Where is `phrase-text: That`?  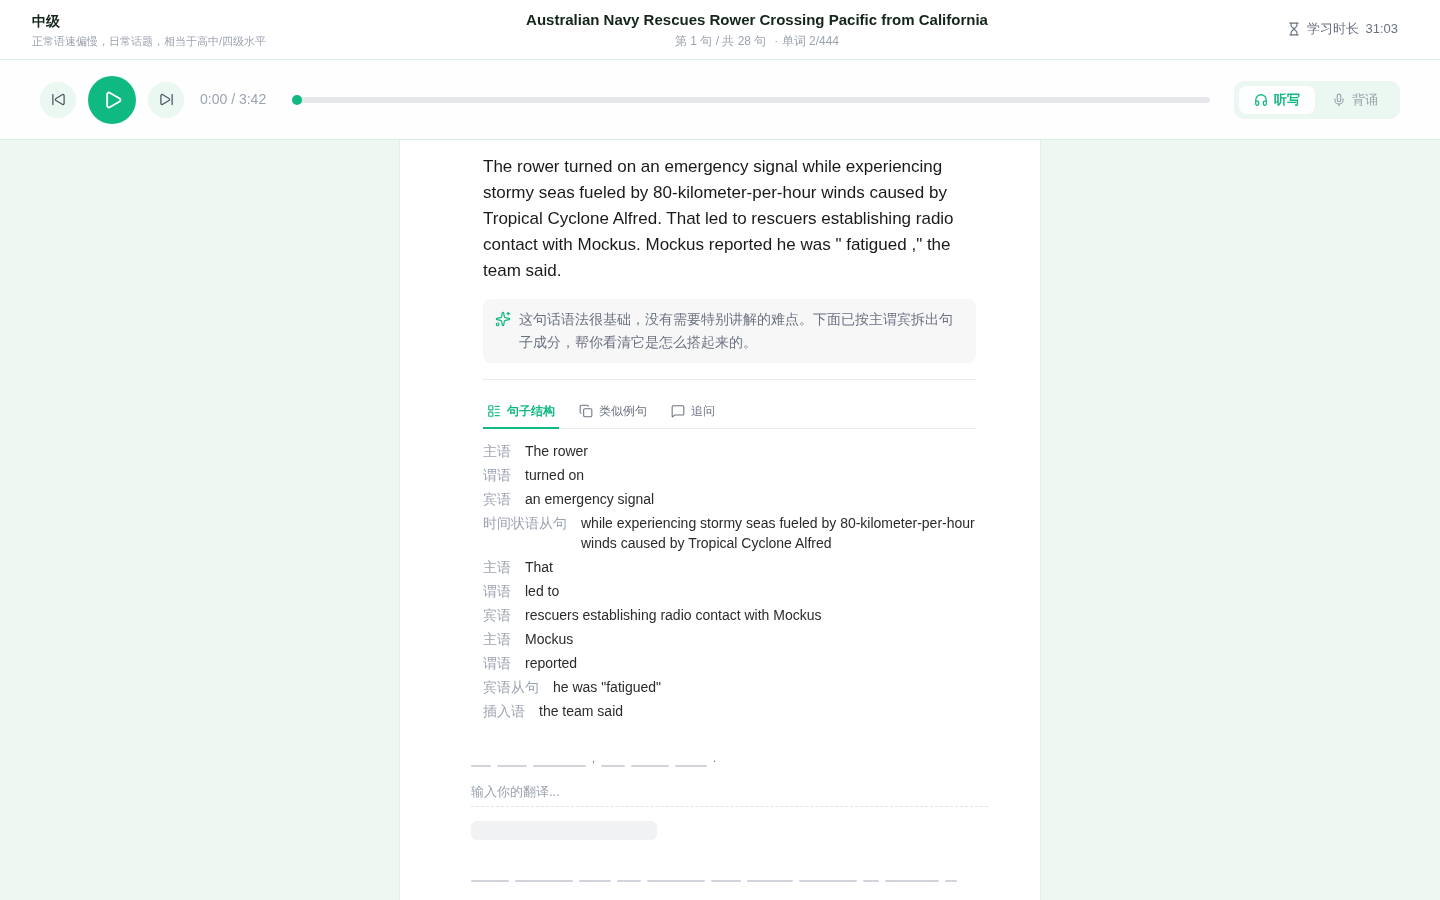
phrase-text: That is located at coordinates (539, 567).